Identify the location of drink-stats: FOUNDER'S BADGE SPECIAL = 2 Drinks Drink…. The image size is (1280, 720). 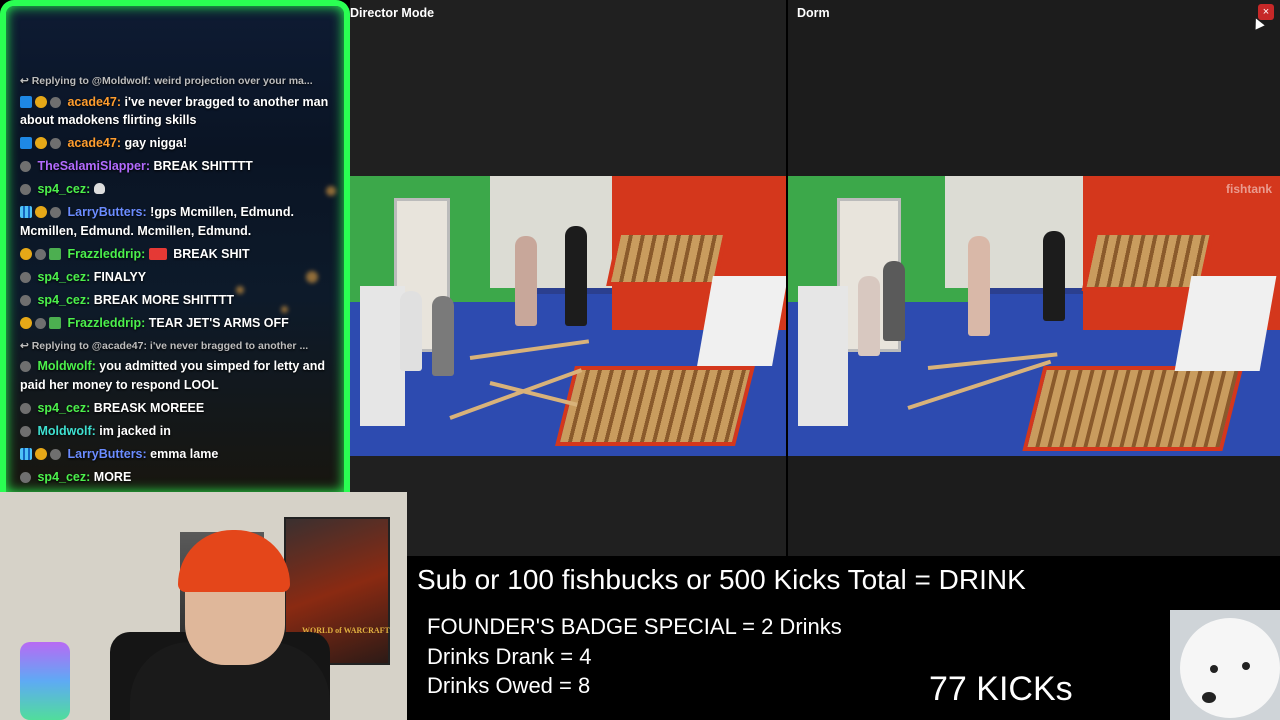
(634, 656).